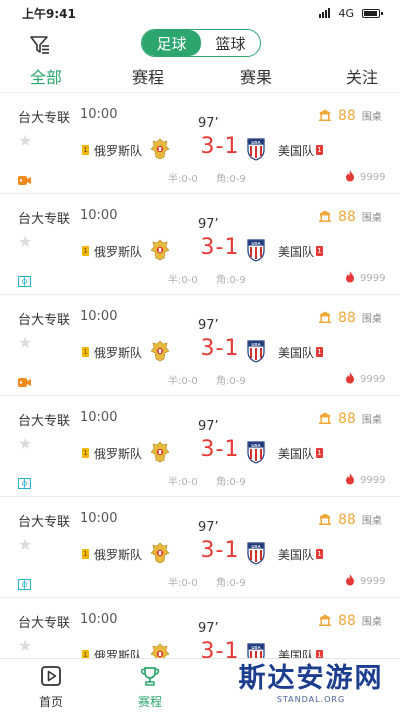 The width and height of the screenshot is (400, 712). I want to click on site-watermark: 斯达安游网 STANDAL.ORG, so click(311, 686).